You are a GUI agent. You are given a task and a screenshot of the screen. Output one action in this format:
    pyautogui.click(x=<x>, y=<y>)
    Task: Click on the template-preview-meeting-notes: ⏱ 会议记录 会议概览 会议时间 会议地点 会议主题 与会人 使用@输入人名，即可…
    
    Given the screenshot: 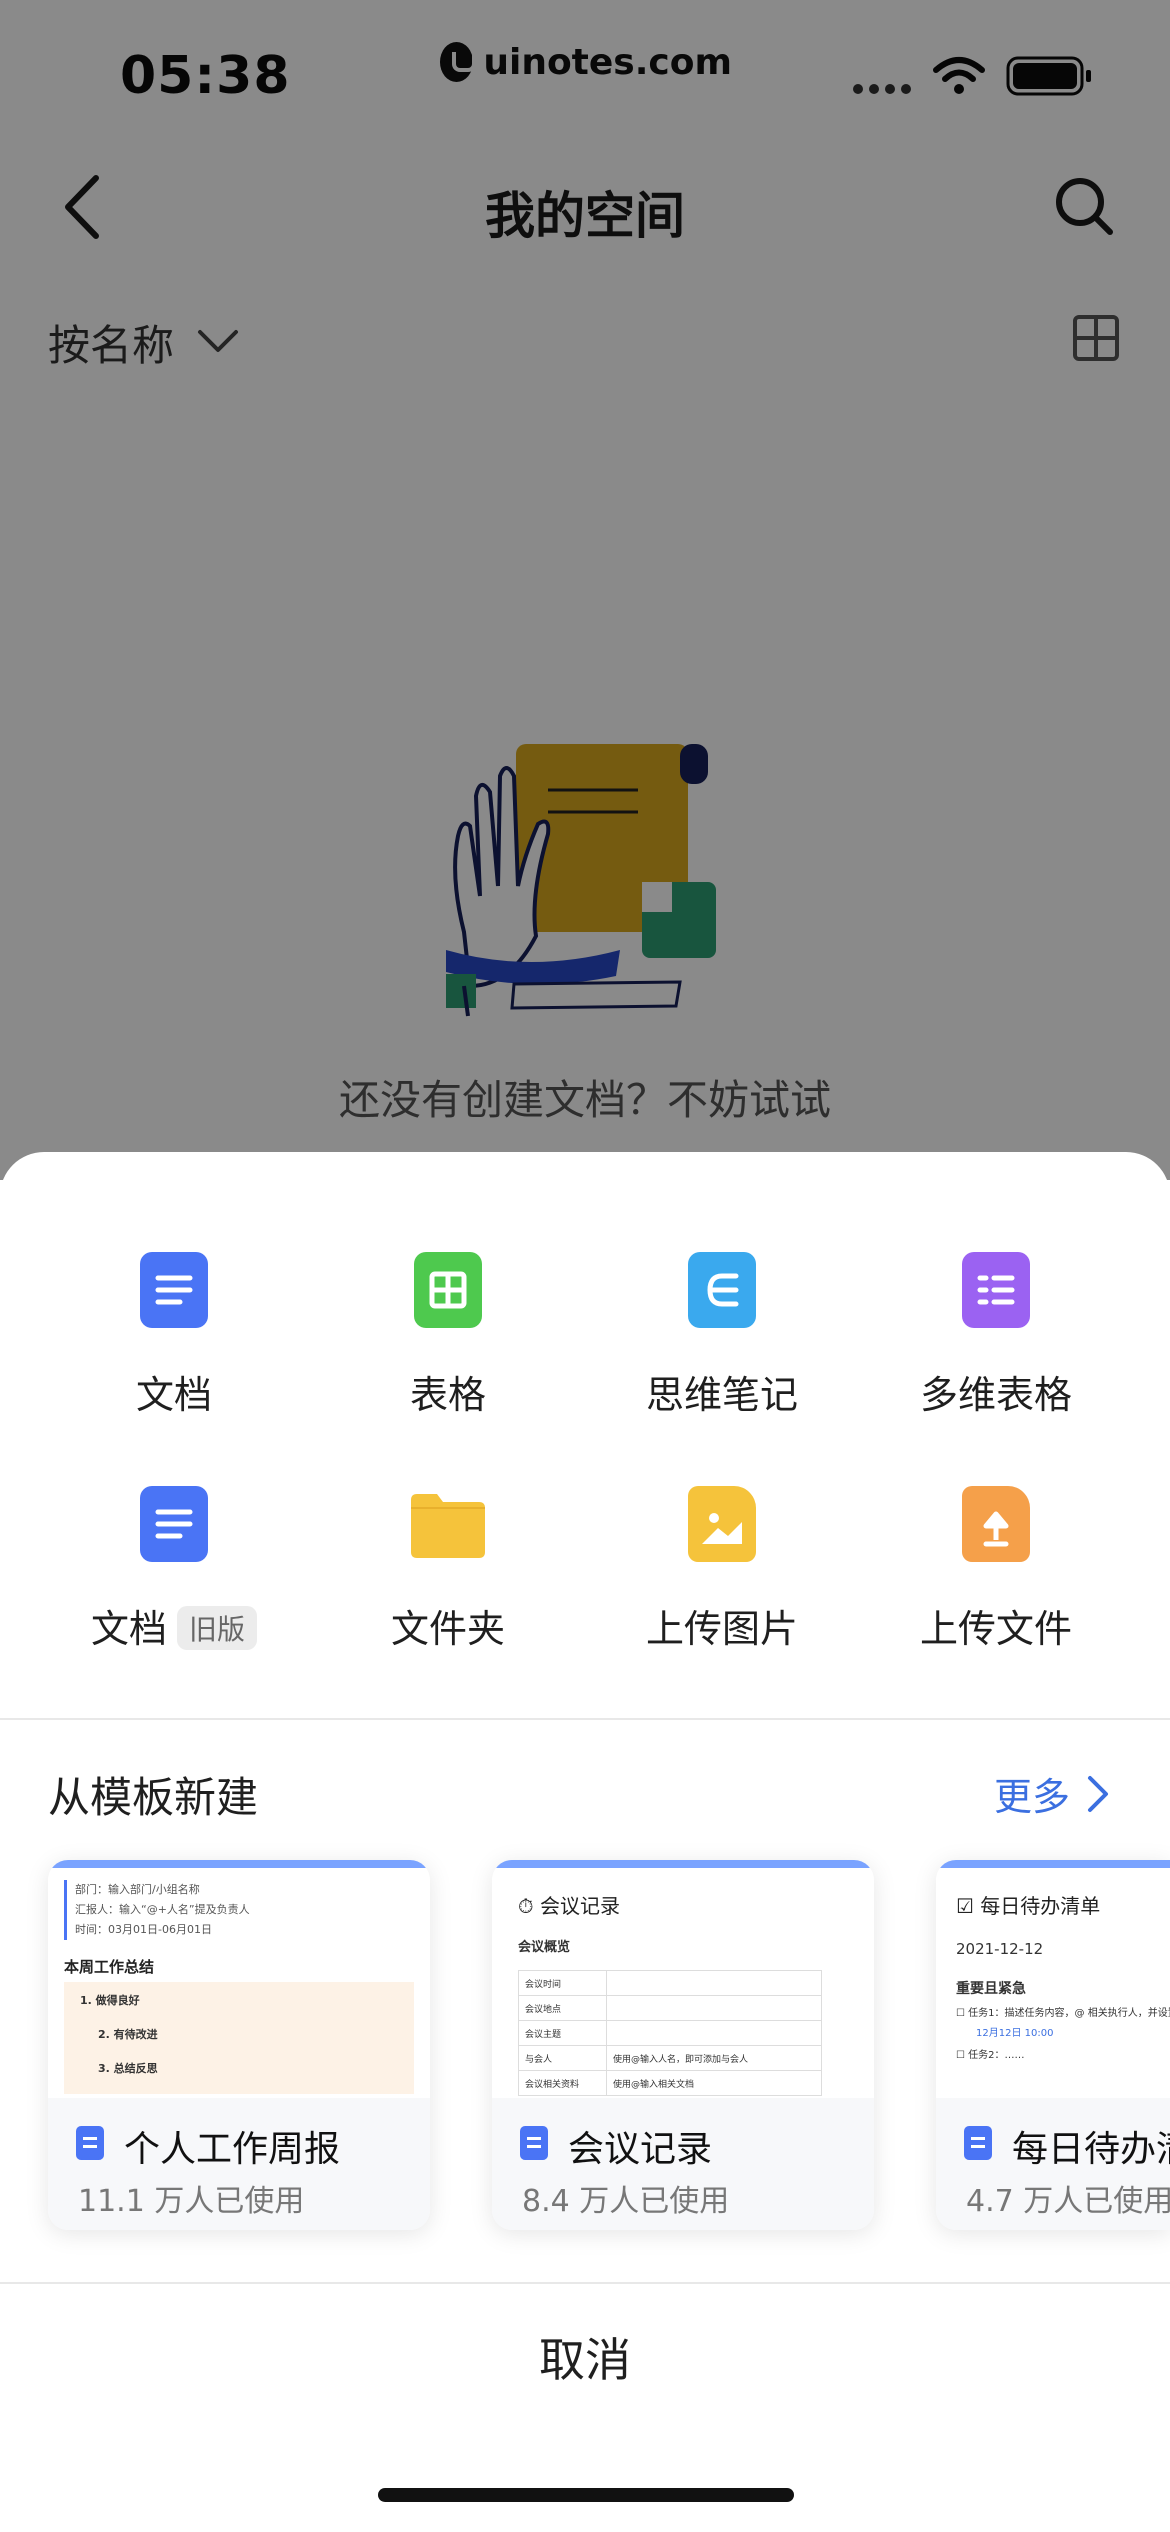 What is the action you would take?
    pyautogui.click(x=683, y=1983)
    